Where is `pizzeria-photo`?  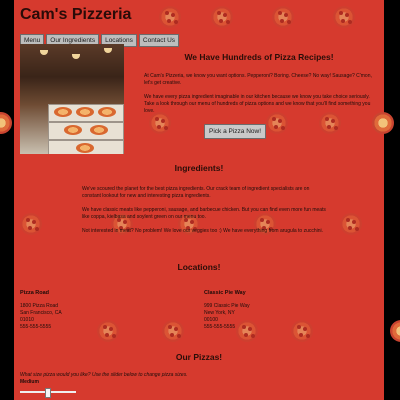
pizzeria-photo is located at coordinates (72, 99).